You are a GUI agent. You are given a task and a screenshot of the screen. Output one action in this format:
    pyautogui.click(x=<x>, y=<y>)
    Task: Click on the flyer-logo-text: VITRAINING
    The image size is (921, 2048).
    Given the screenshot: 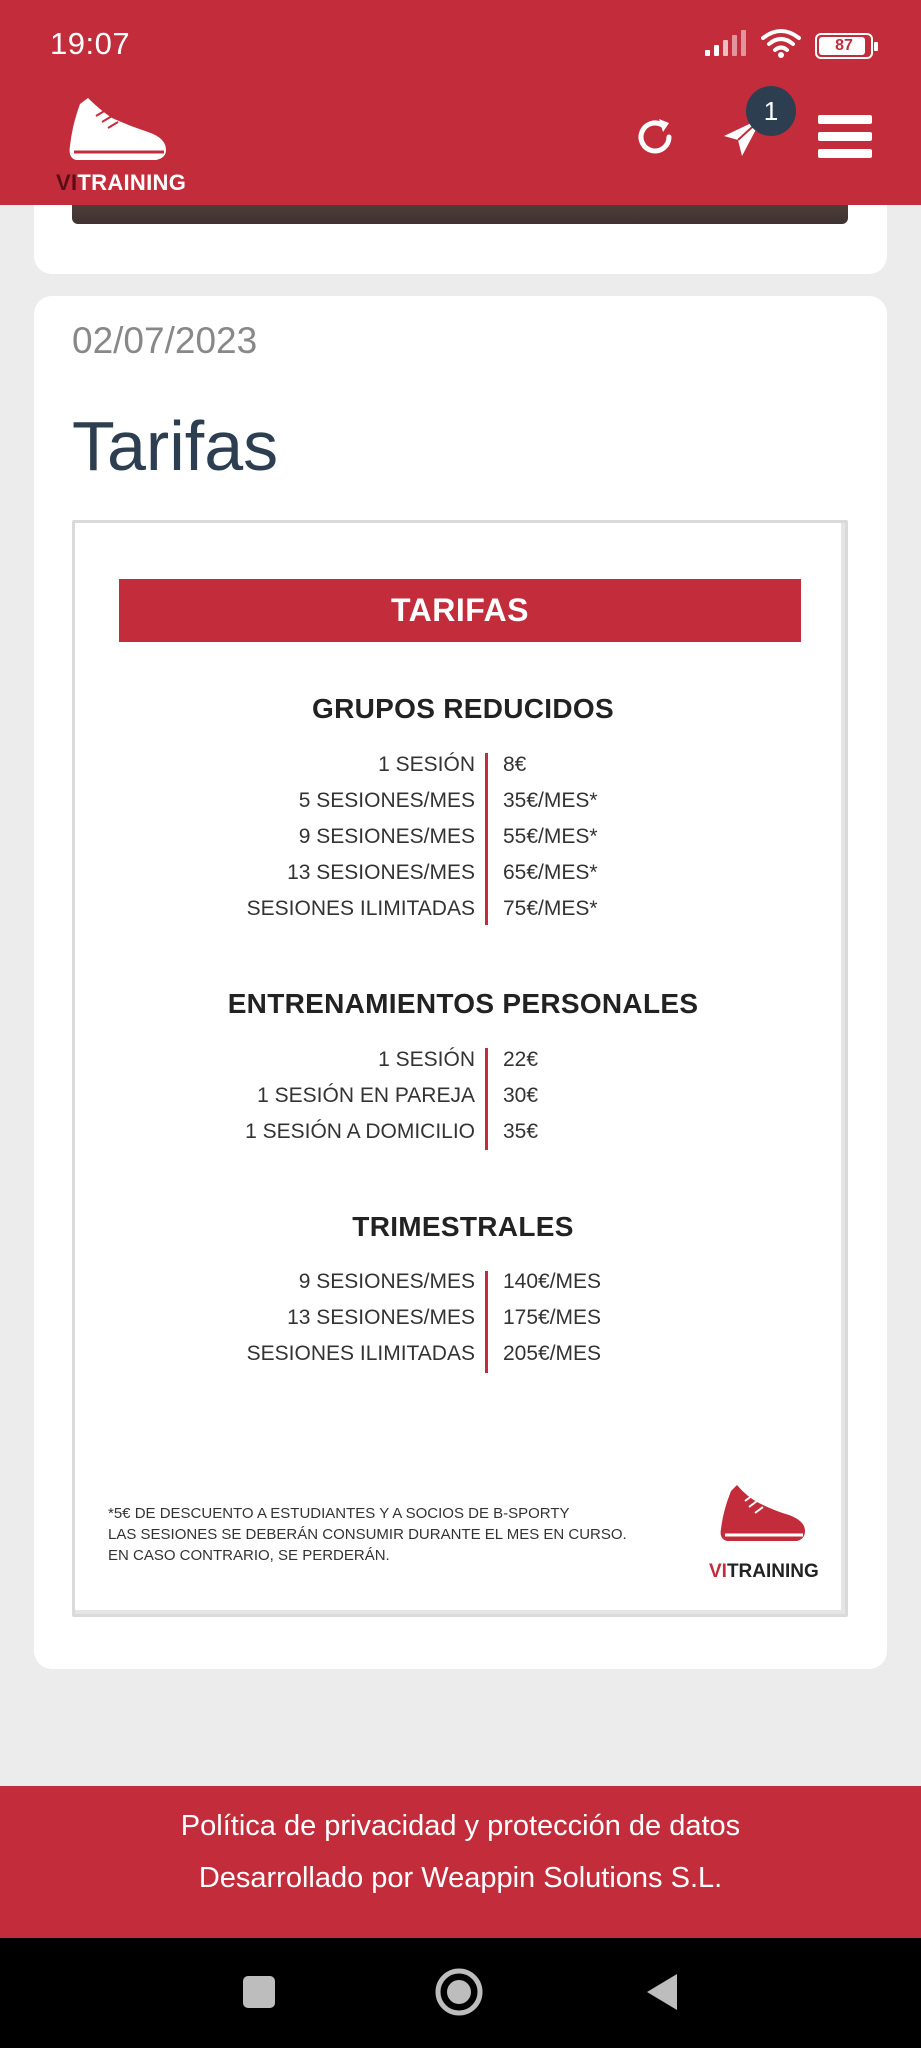 What is the action you would take?
    pyautogui.click(x=764, y=1571)
    